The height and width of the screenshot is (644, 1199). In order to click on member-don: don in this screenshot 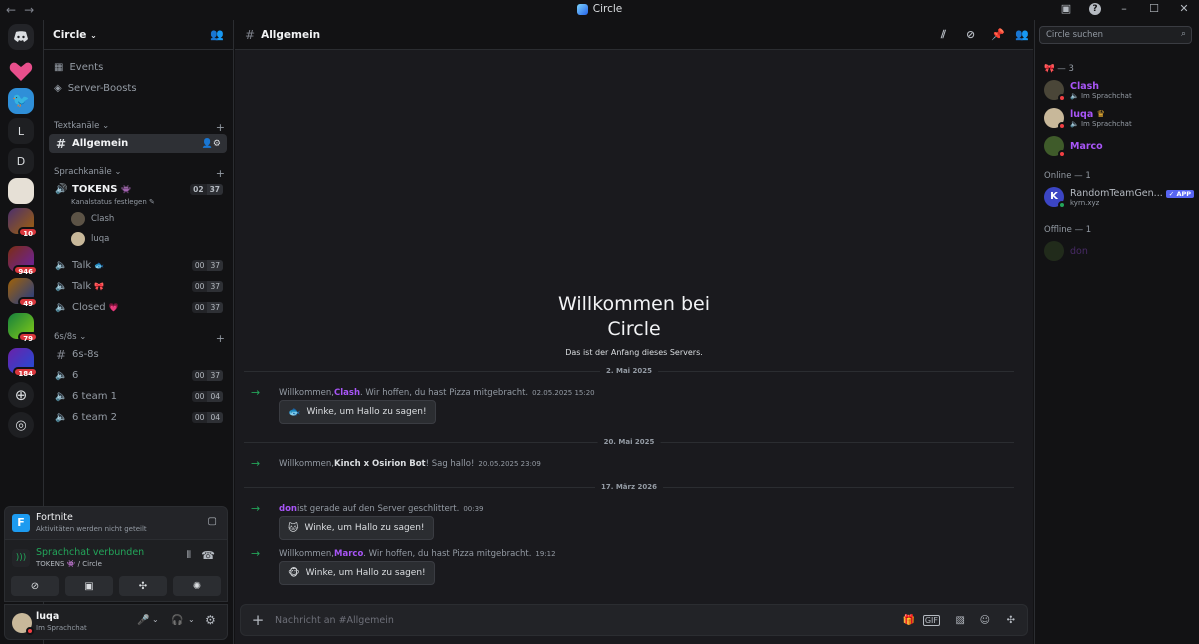, I will do `click(1066, 251)`.